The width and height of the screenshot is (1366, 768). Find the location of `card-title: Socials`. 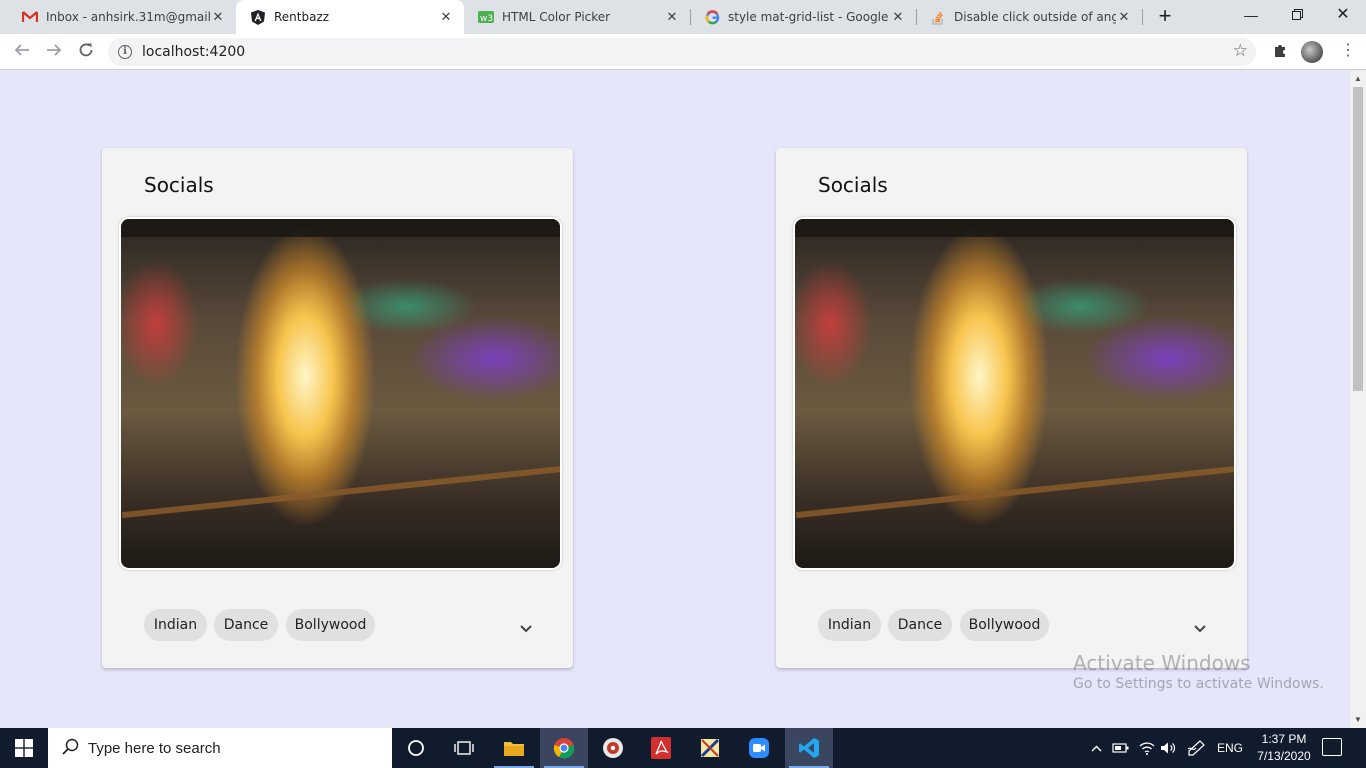

card-title: Socials is located at coordinates (853, 185).